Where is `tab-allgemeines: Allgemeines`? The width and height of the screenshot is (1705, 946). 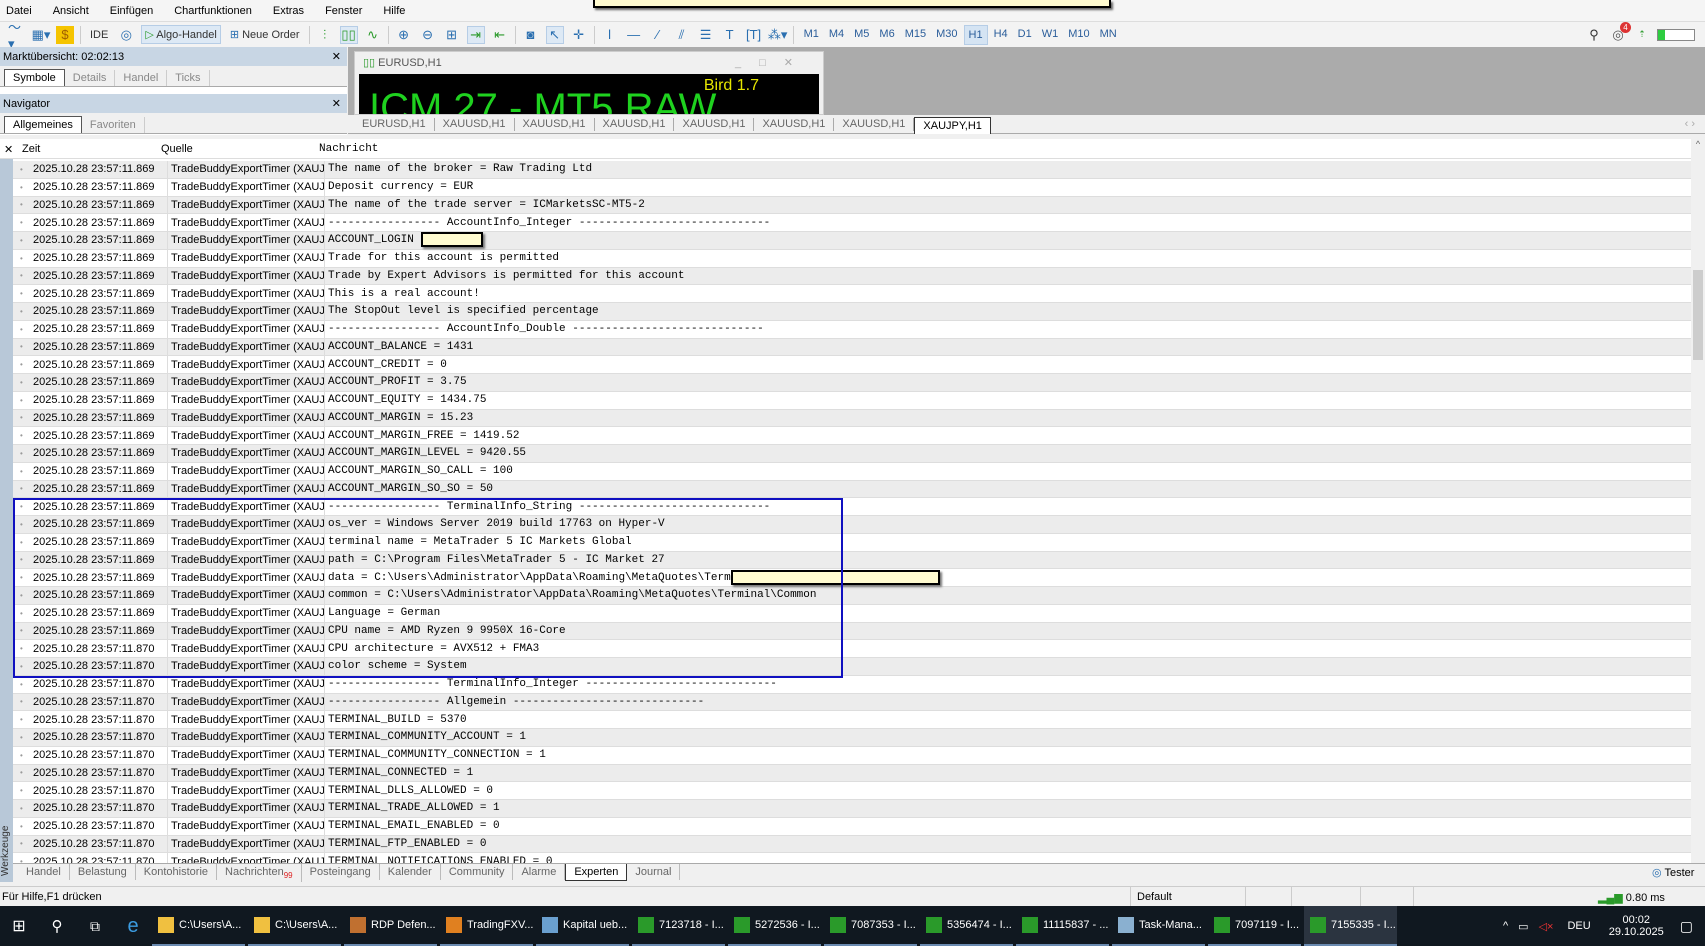 tab-allgemeines: Allgemeines is located at coordinates (43, 124).